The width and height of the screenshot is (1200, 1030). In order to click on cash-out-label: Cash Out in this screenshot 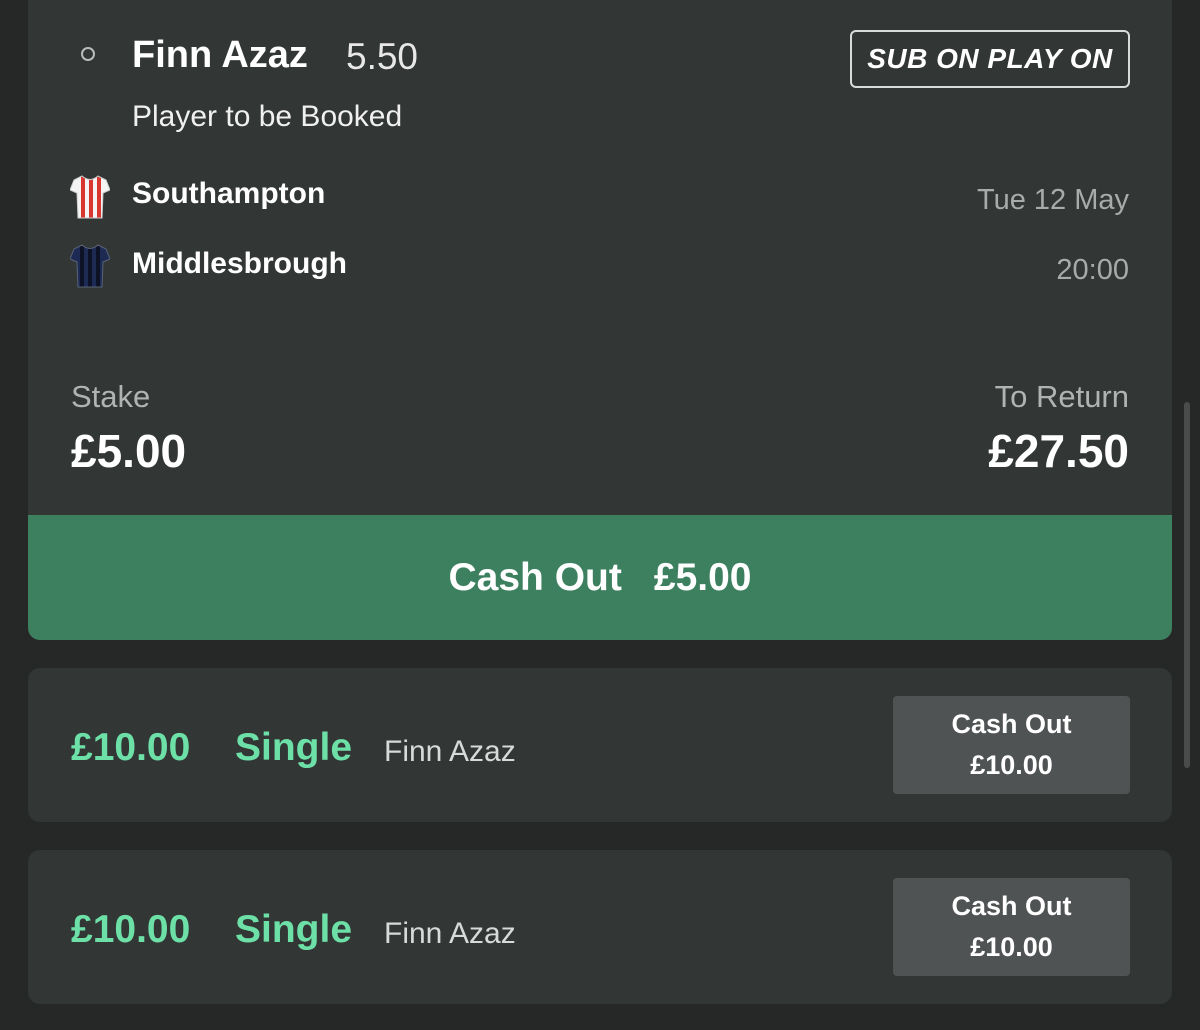, I will do `click(535, 577)`.